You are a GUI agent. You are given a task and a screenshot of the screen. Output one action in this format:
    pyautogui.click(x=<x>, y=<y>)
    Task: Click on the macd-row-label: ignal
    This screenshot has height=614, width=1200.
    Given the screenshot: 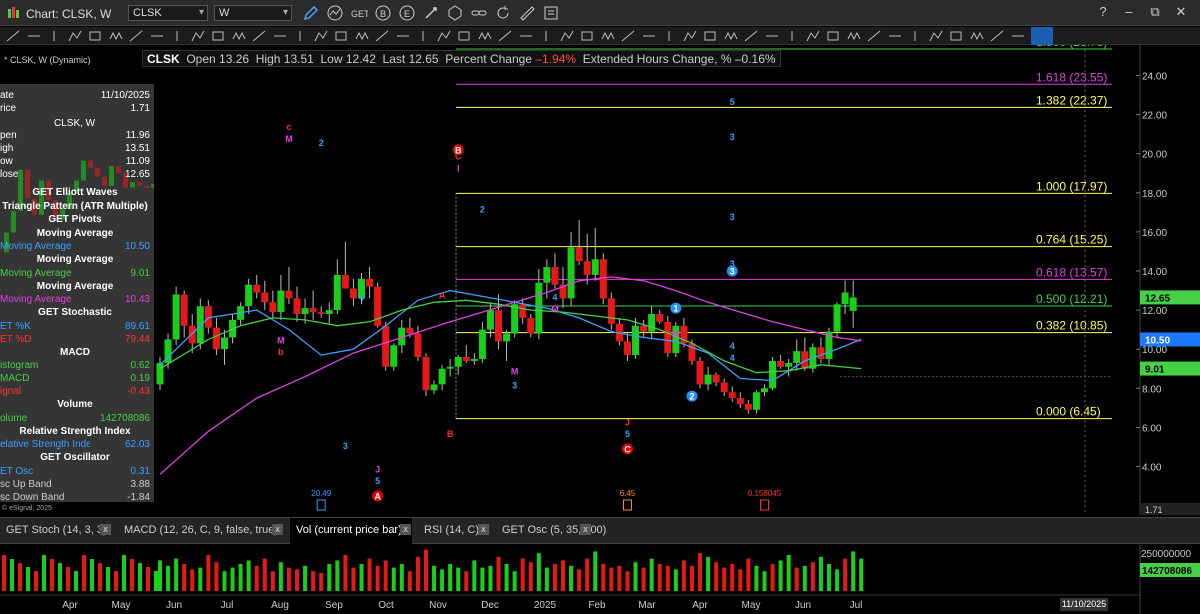 What is the action you would take?
    pyautogui.click(x=11, y=391)
    